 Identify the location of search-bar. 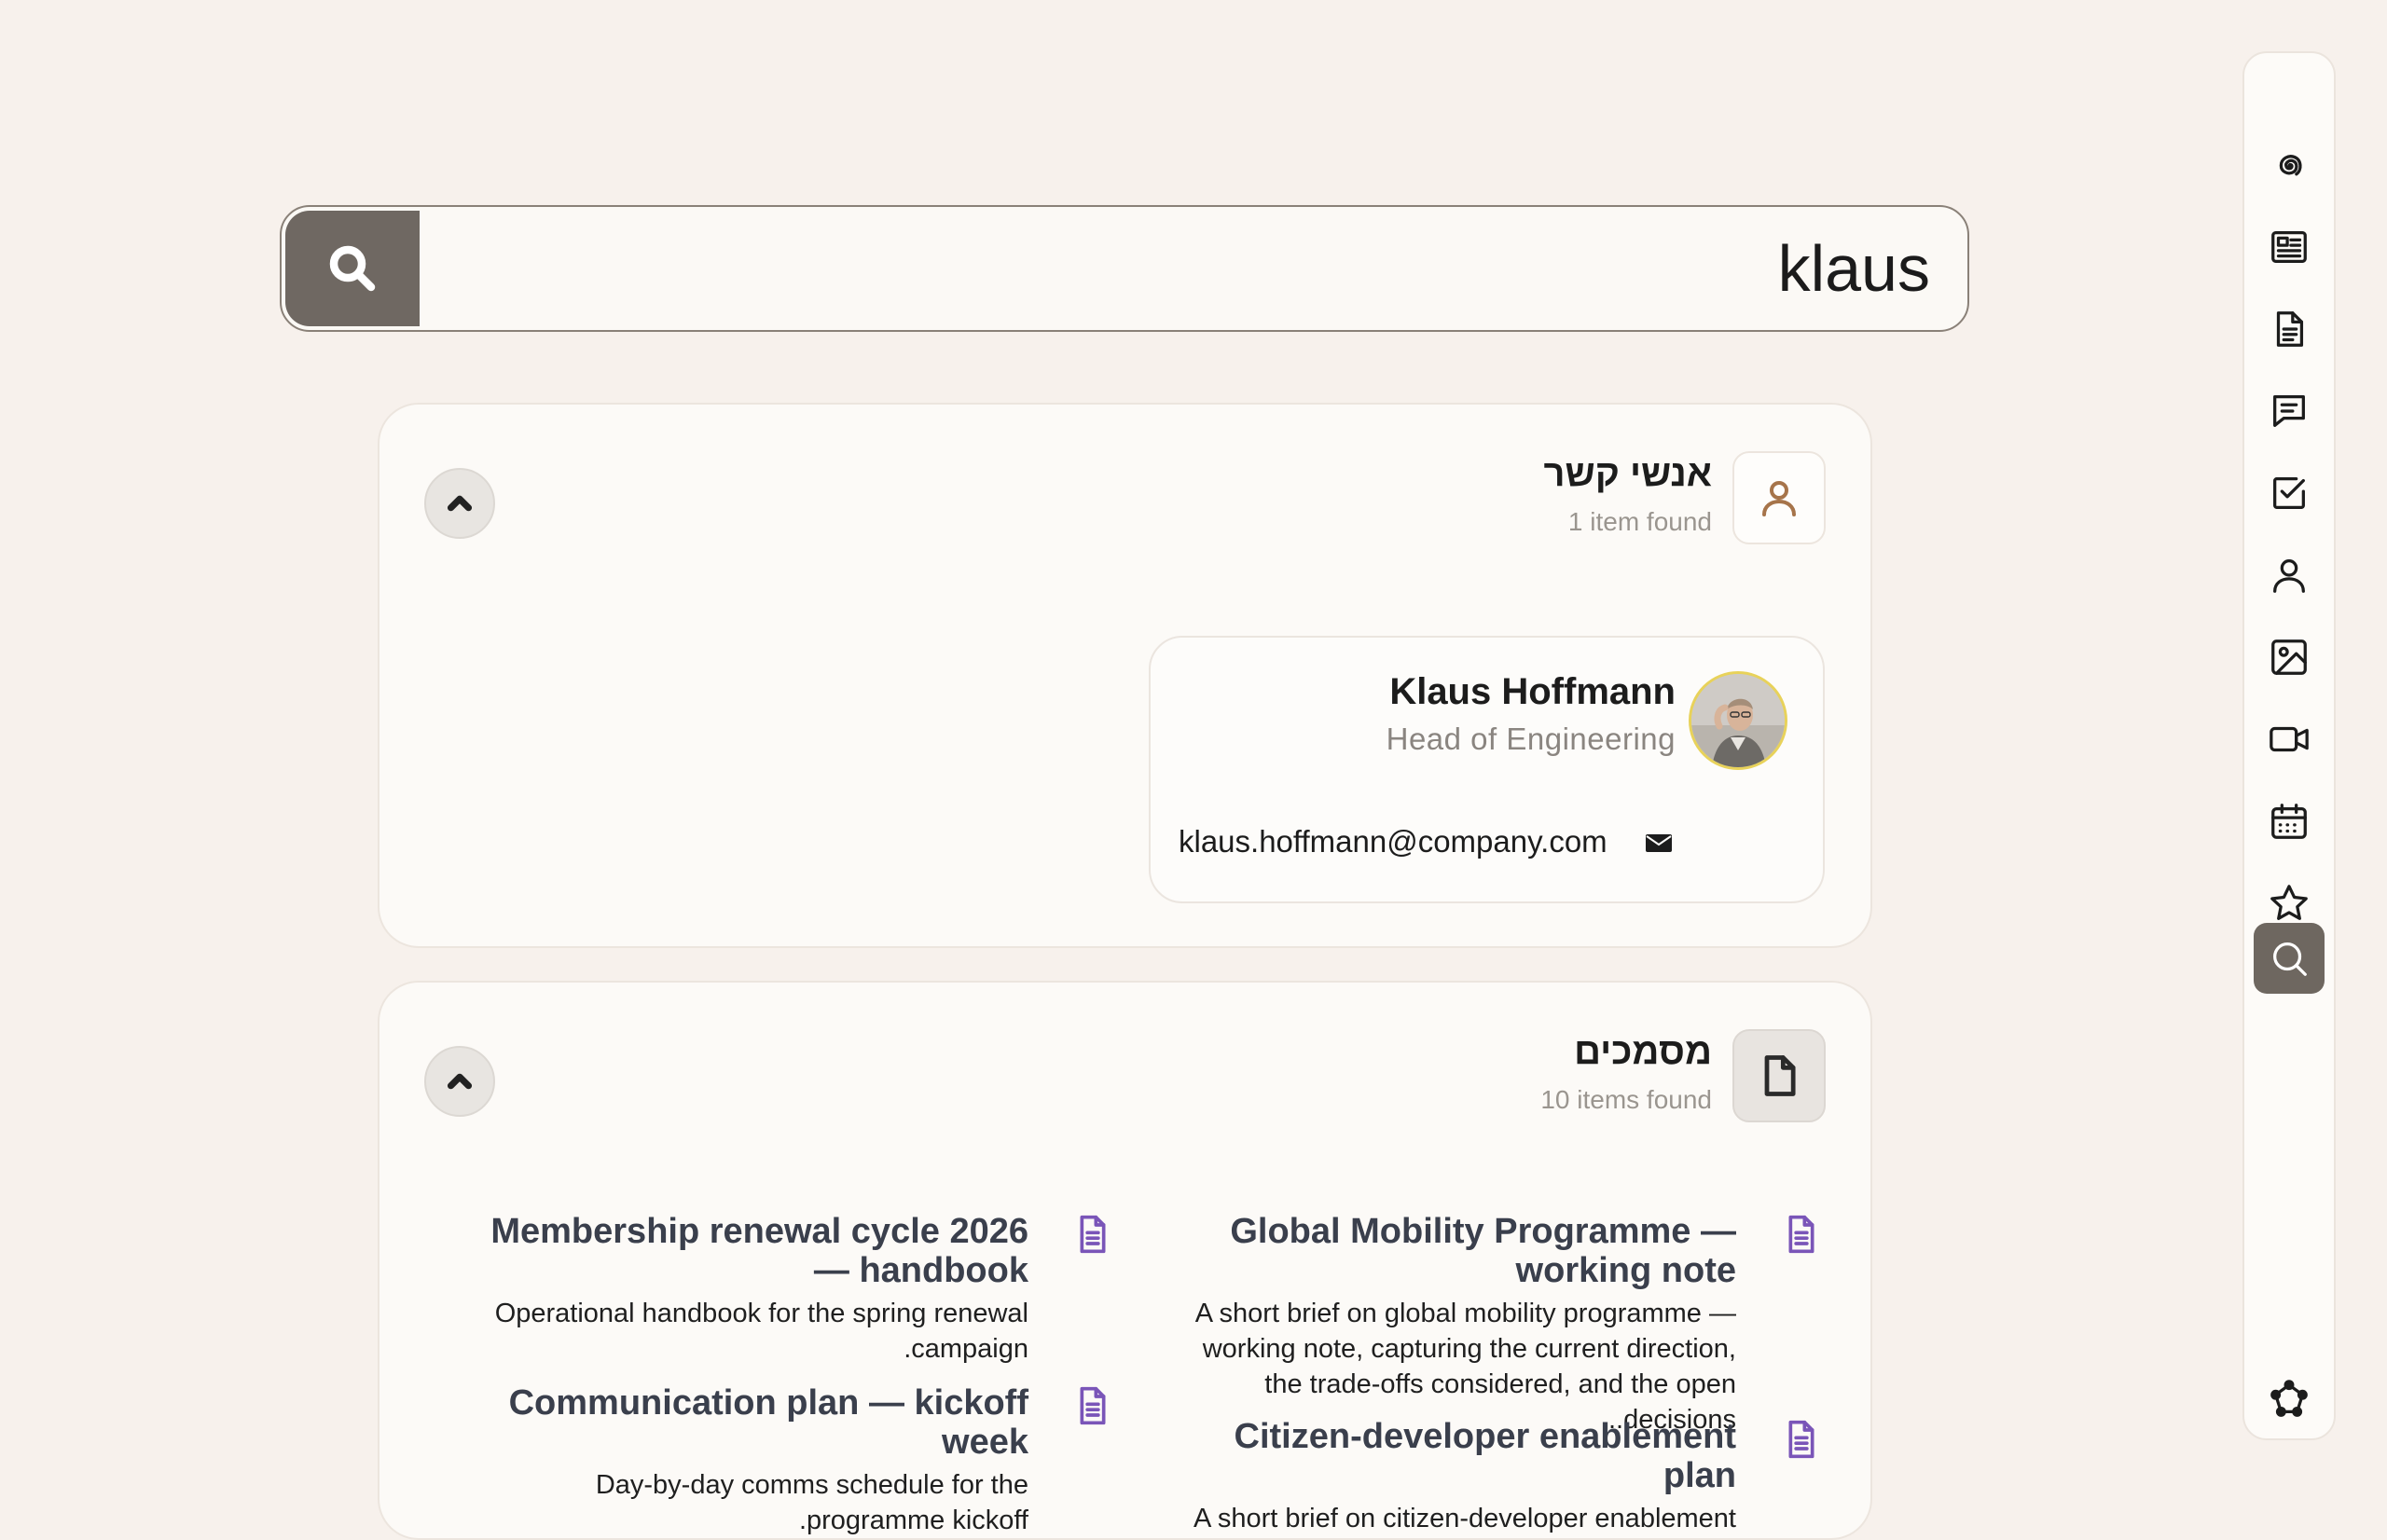
(1124, 268).